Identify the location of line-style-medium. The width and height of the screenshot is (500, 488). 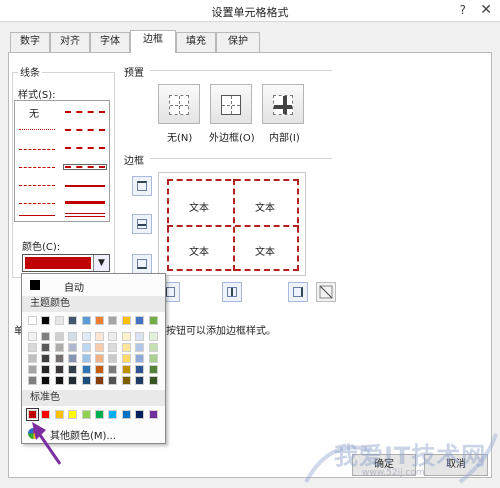
(85, 186).